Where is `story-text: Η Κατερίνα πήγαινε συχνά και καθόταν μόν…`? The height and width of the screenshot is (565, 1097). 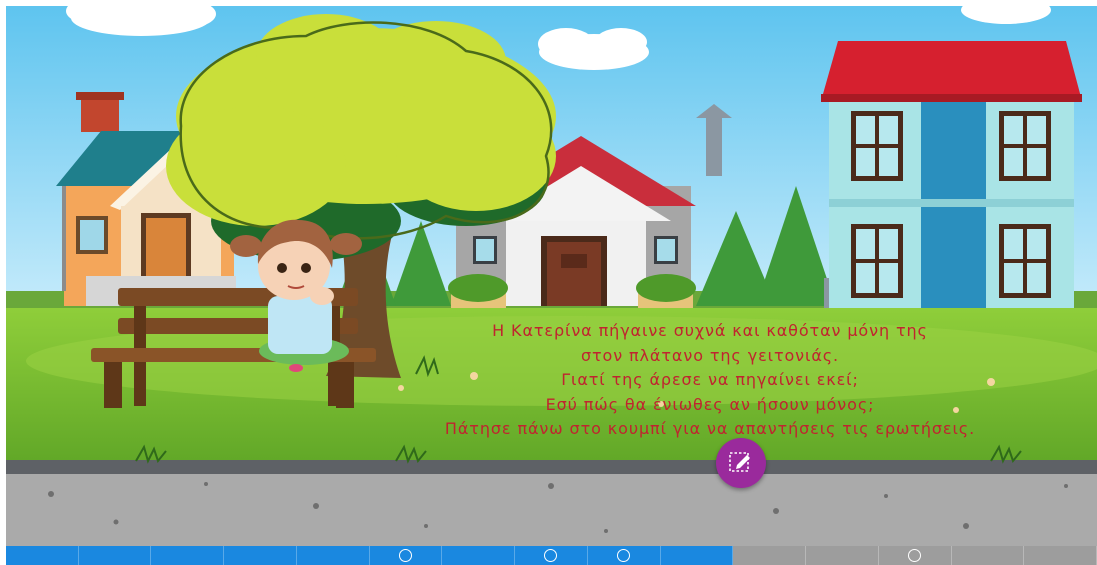 story-text: Η Κατερίνα πήγαινε συχνά και καθόταν μόν… is located at coordinates (710, 380).